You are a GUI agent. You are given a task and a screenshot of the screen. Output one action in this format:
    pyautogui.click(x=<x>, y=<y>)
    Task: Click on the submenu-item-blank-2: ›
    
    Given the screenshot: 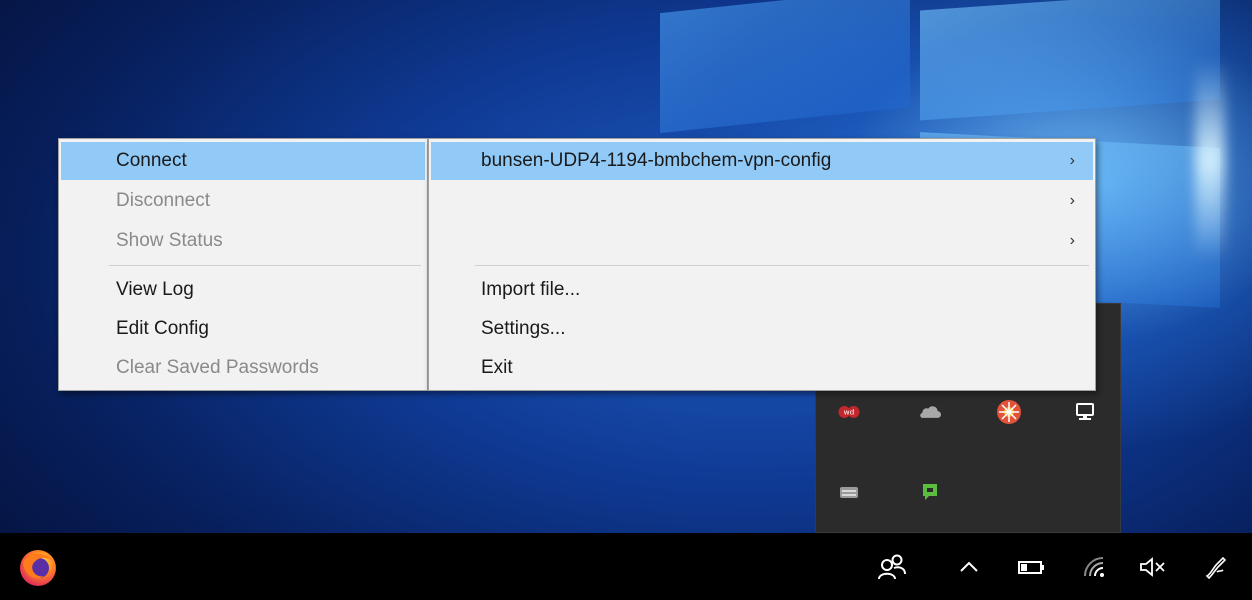 What is the action you would take?
    pyautogui.click(x=762, y=241)
    